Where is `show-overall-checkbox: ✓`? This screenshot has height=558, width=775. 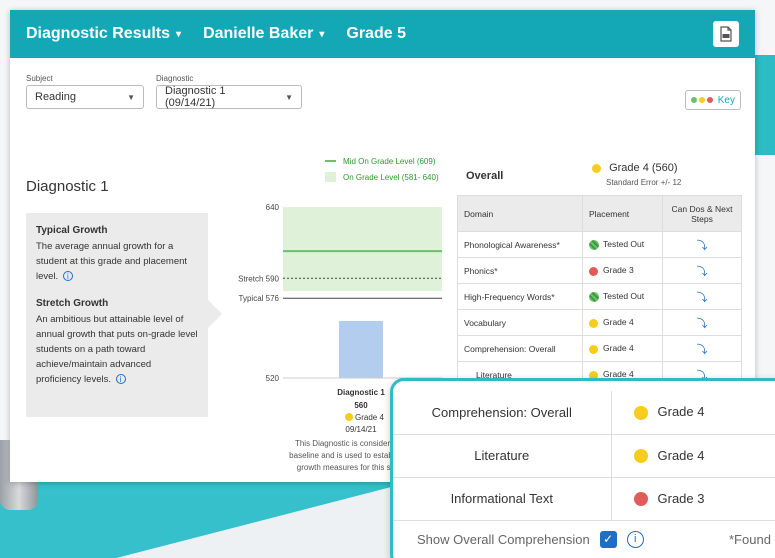
show-overall-checkbox: ✓ is located at coordinates (608, 539).